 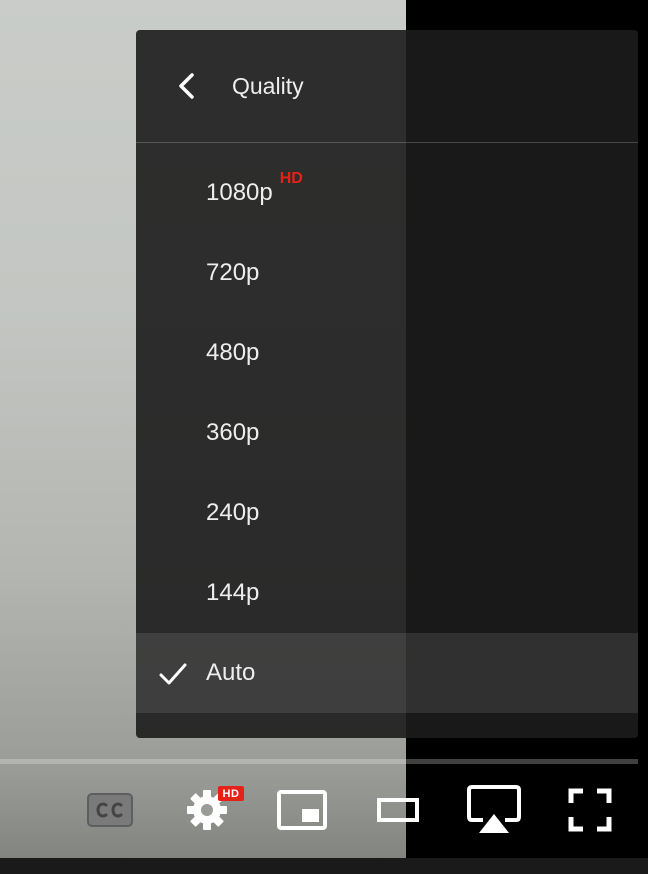 I want to click on settings-hd-badge: HD, so click(x=231, y=793).